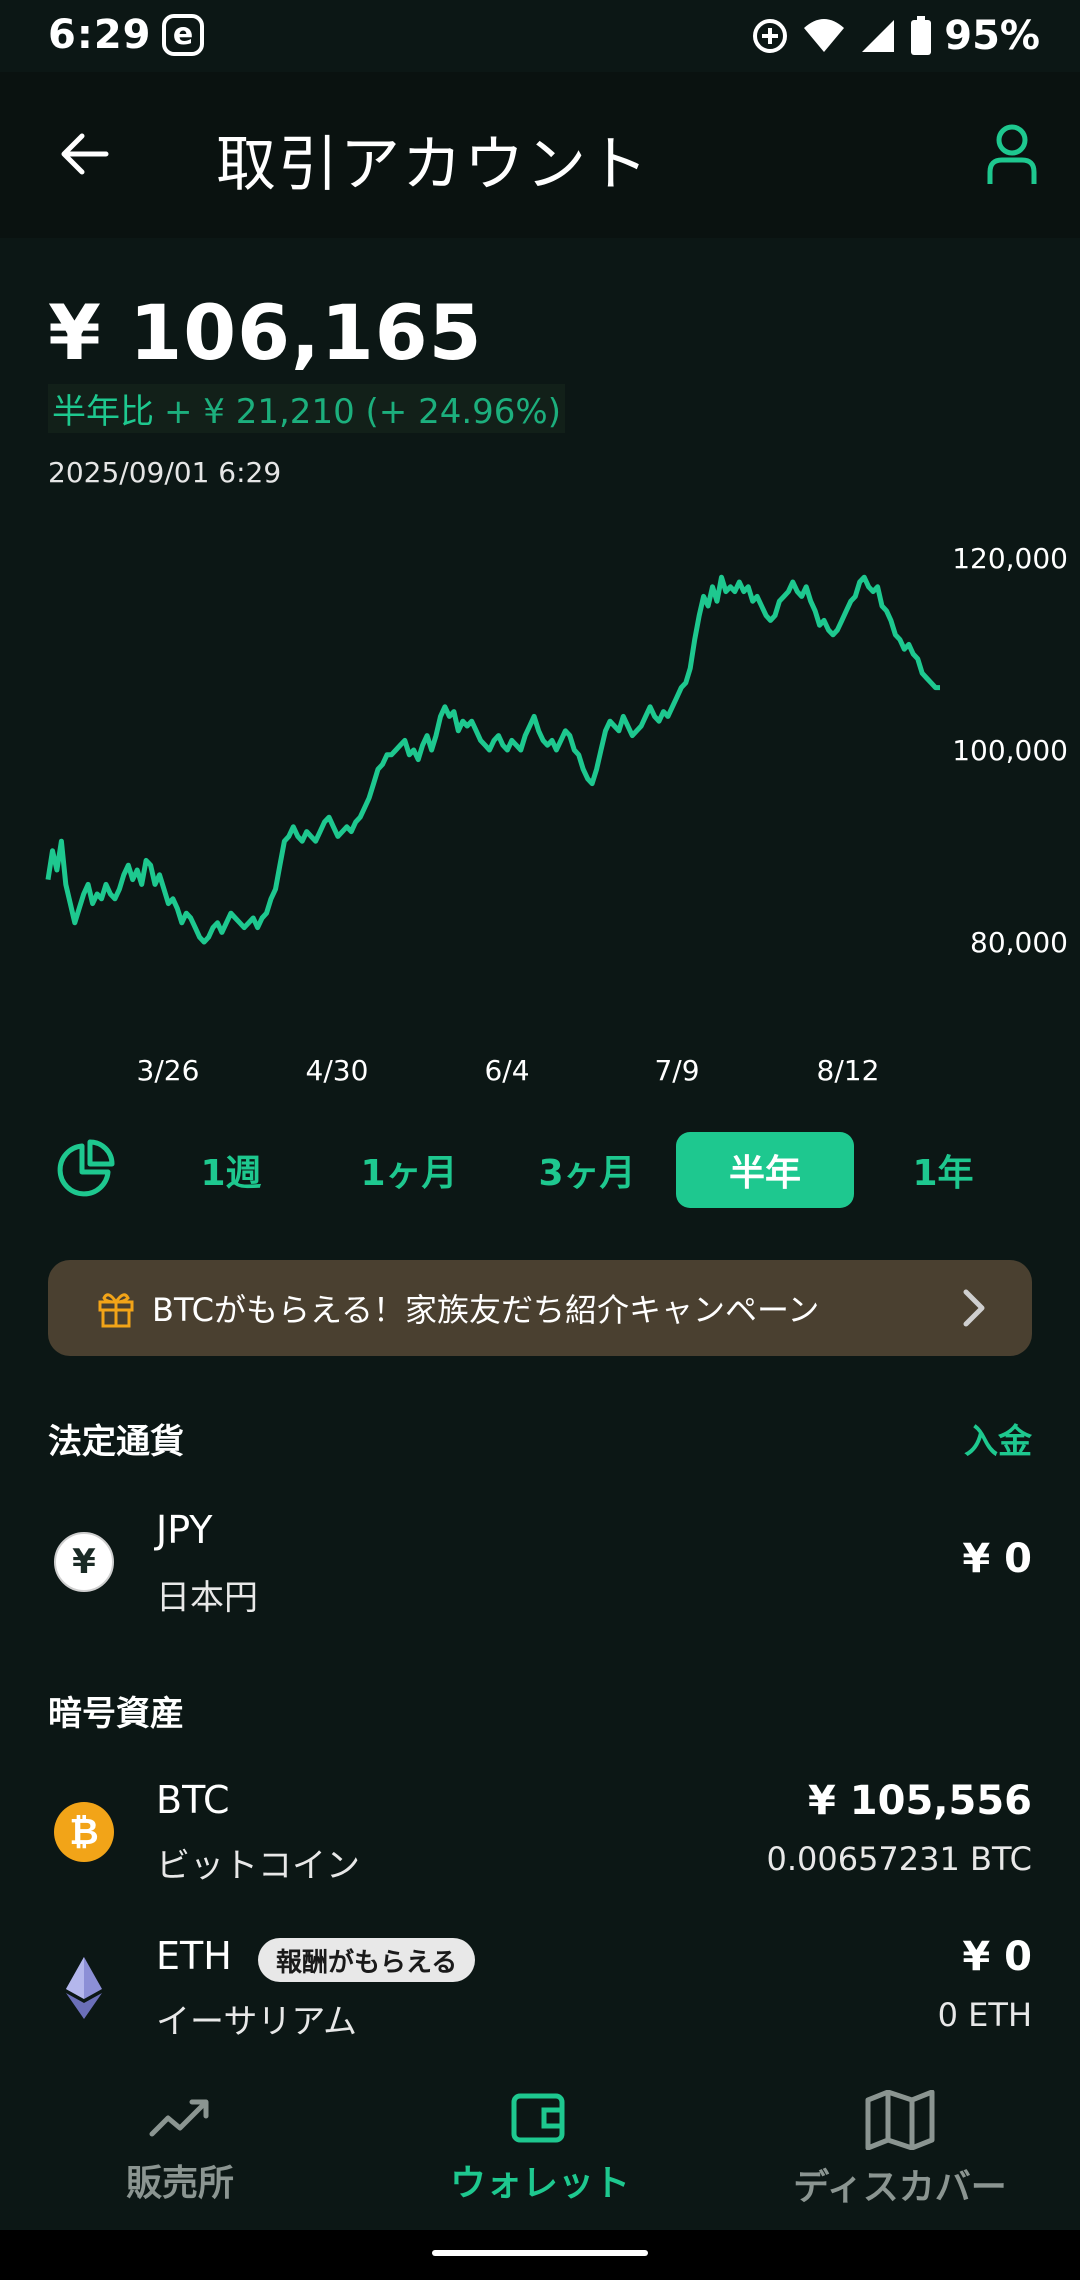 The height and width of the screenshot is (2280, 1080). I want to click on arrow-left-icon, so click(85, 154).